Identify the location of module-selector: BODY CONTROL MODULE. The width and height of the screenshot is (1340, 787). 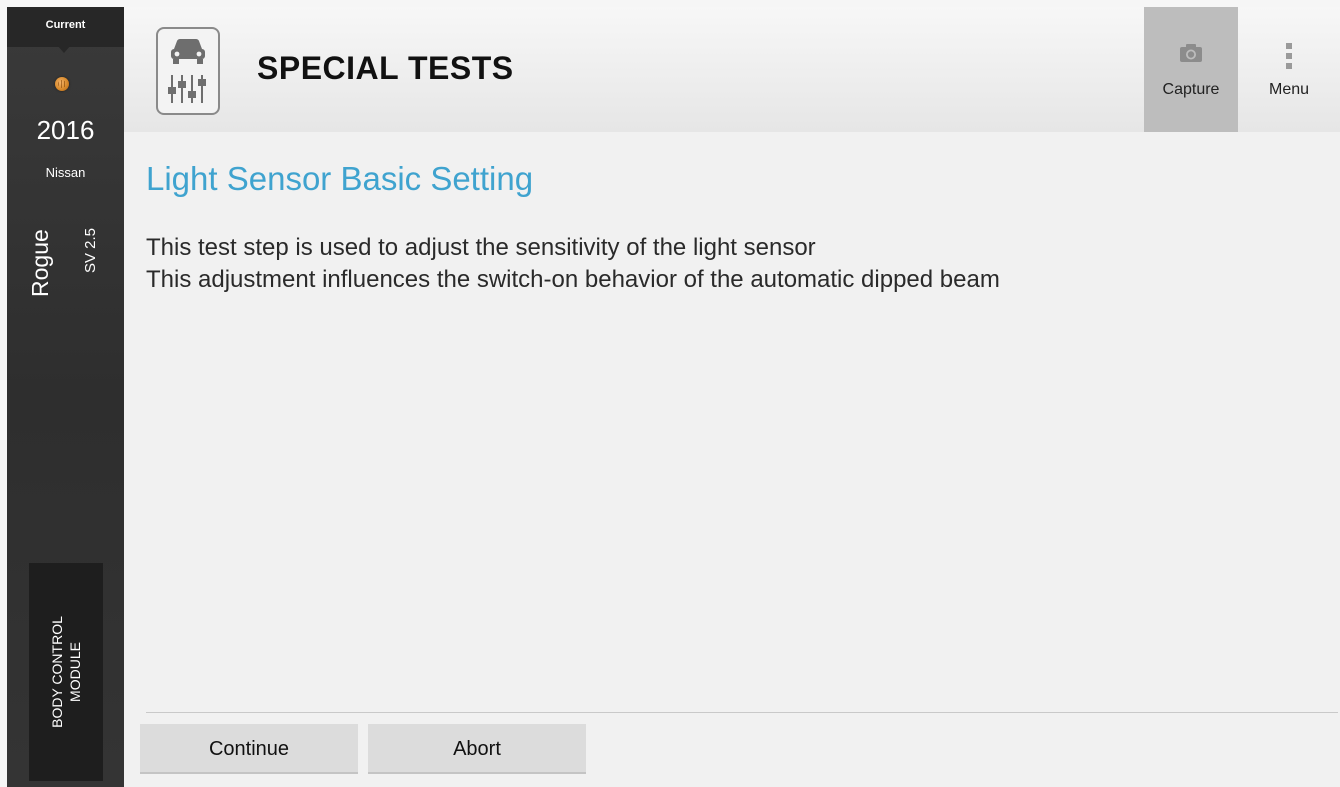
(66, 672).